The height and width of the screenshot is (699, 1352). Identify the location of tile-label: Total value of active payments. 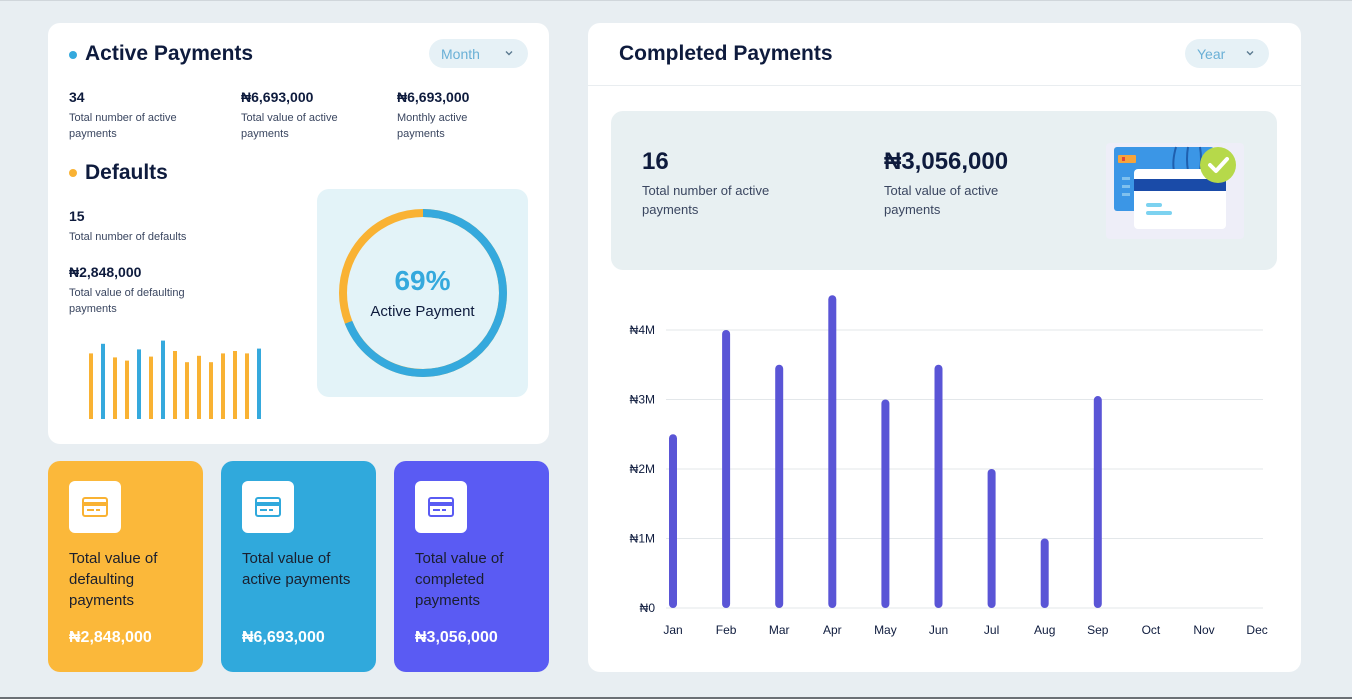
(296, 569).